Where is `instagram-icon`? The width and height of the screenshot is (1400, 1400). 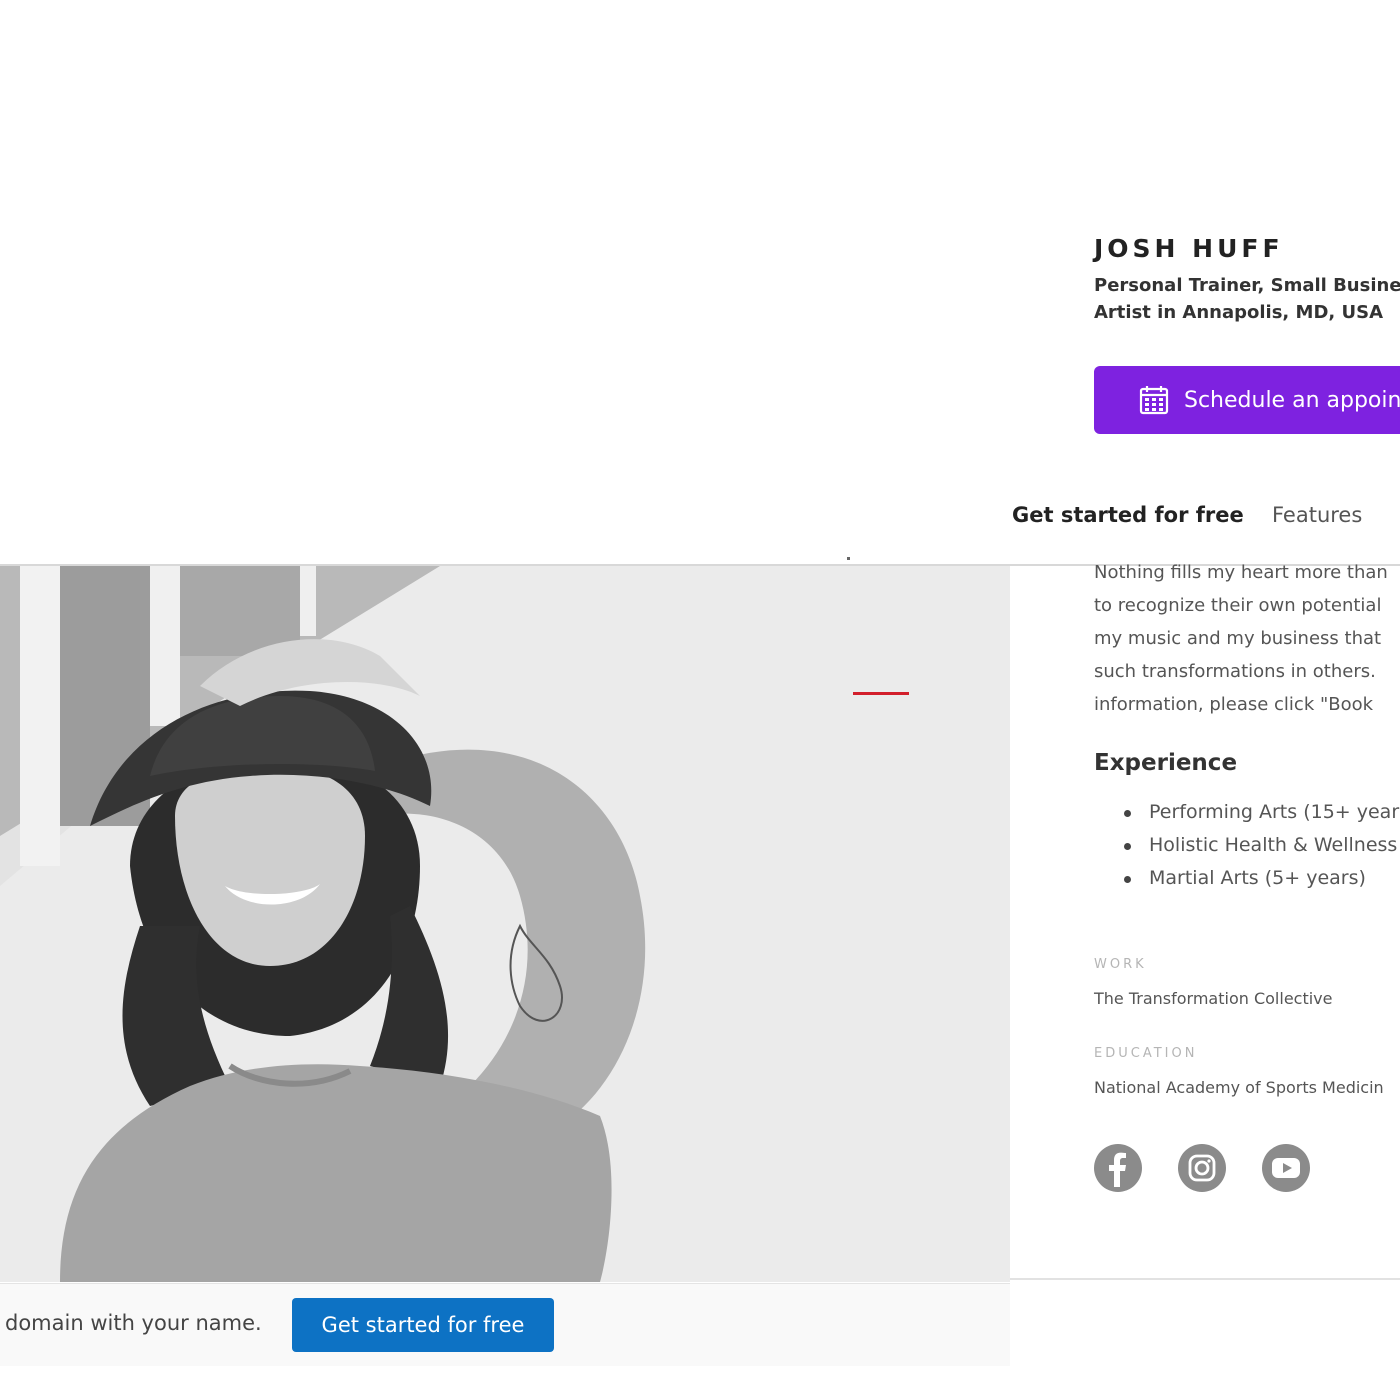 instagram-icon is located at coordinates (1202, 1168).